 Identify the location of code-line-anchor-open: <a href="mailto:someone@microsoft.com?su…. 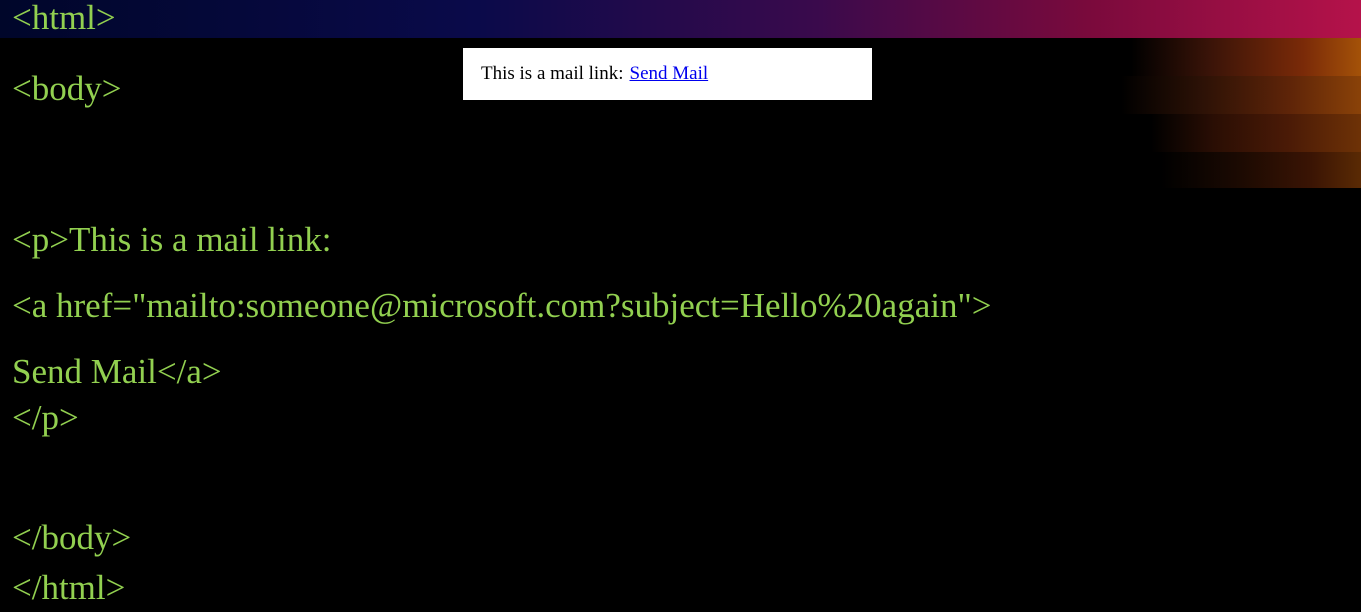
(502, 305).